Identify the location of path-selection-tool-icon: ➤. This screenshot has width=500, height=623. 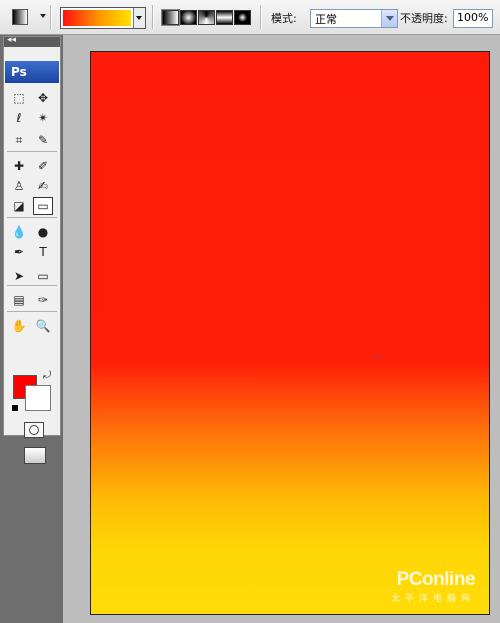
(19, 276).